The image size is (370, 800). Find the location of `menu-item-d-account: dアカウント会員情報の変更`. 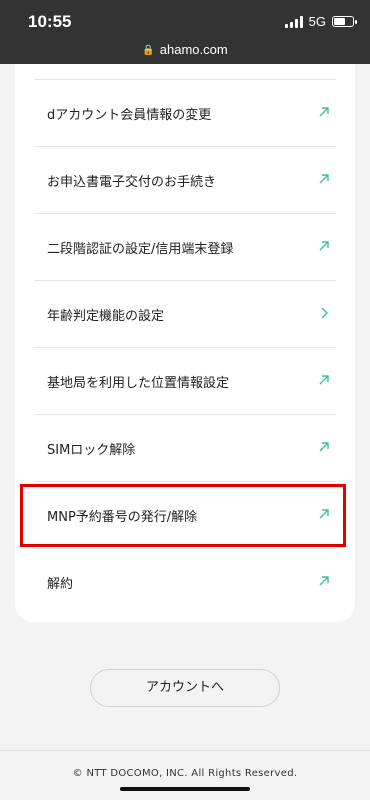

menu-item-d-account: dアカウント会員情報の変更 is located at coordinates (185, 112).